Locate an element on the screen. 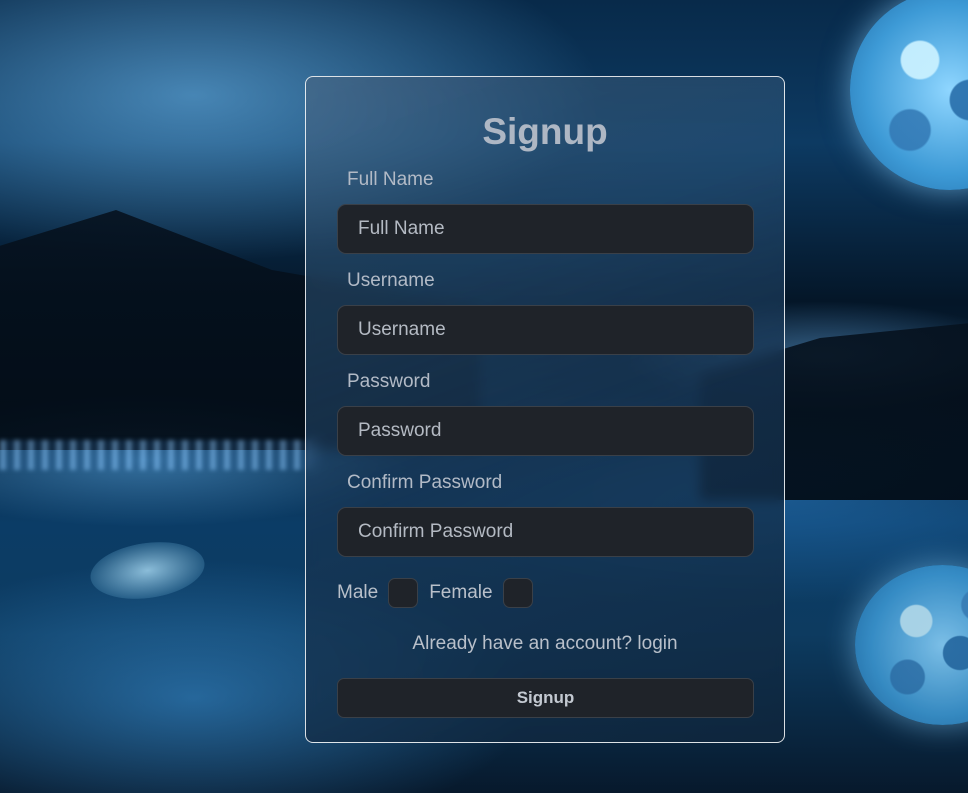  username-label: Username is located at coordinates (391, 280).